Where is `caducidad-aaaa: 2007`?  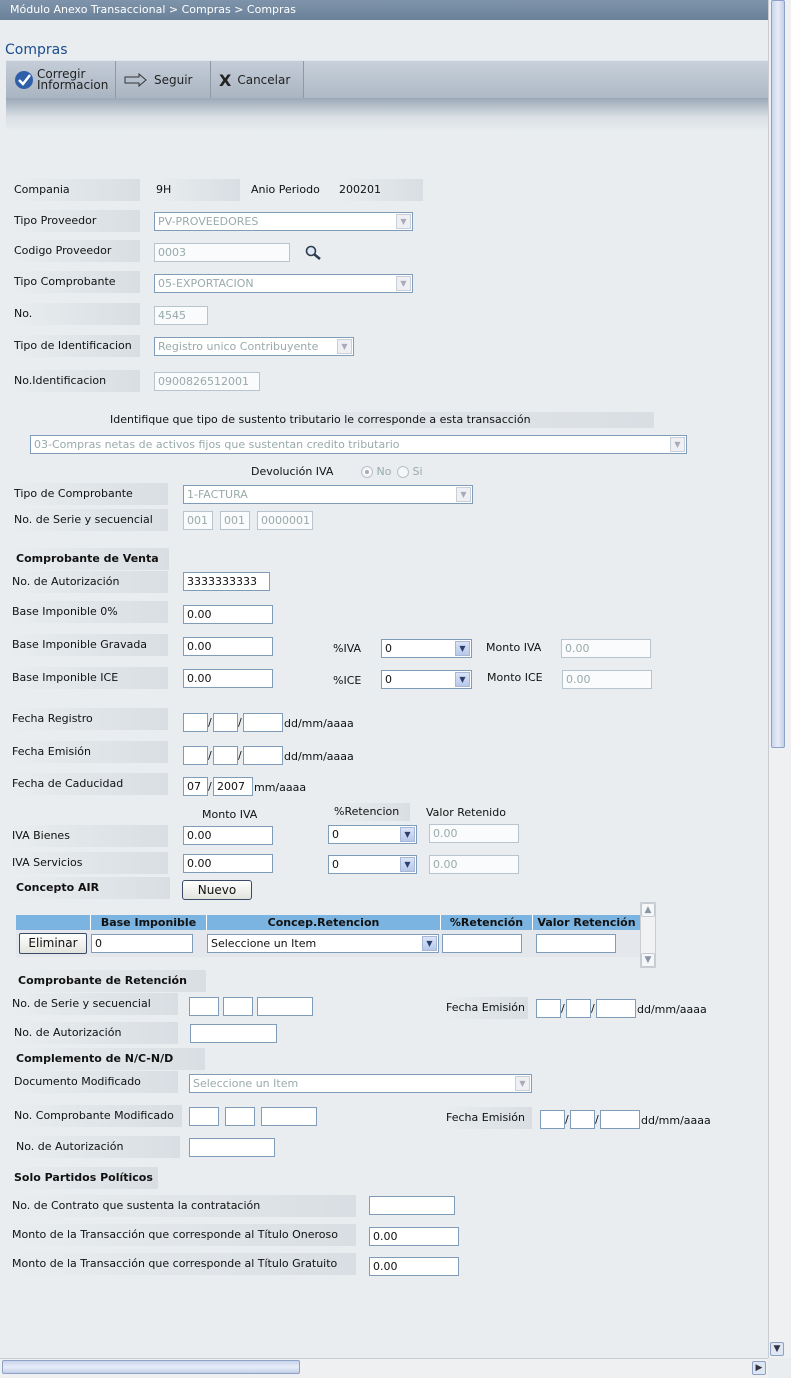 caducidad-aaaa: 2007 is located at coordinates (233, 786).